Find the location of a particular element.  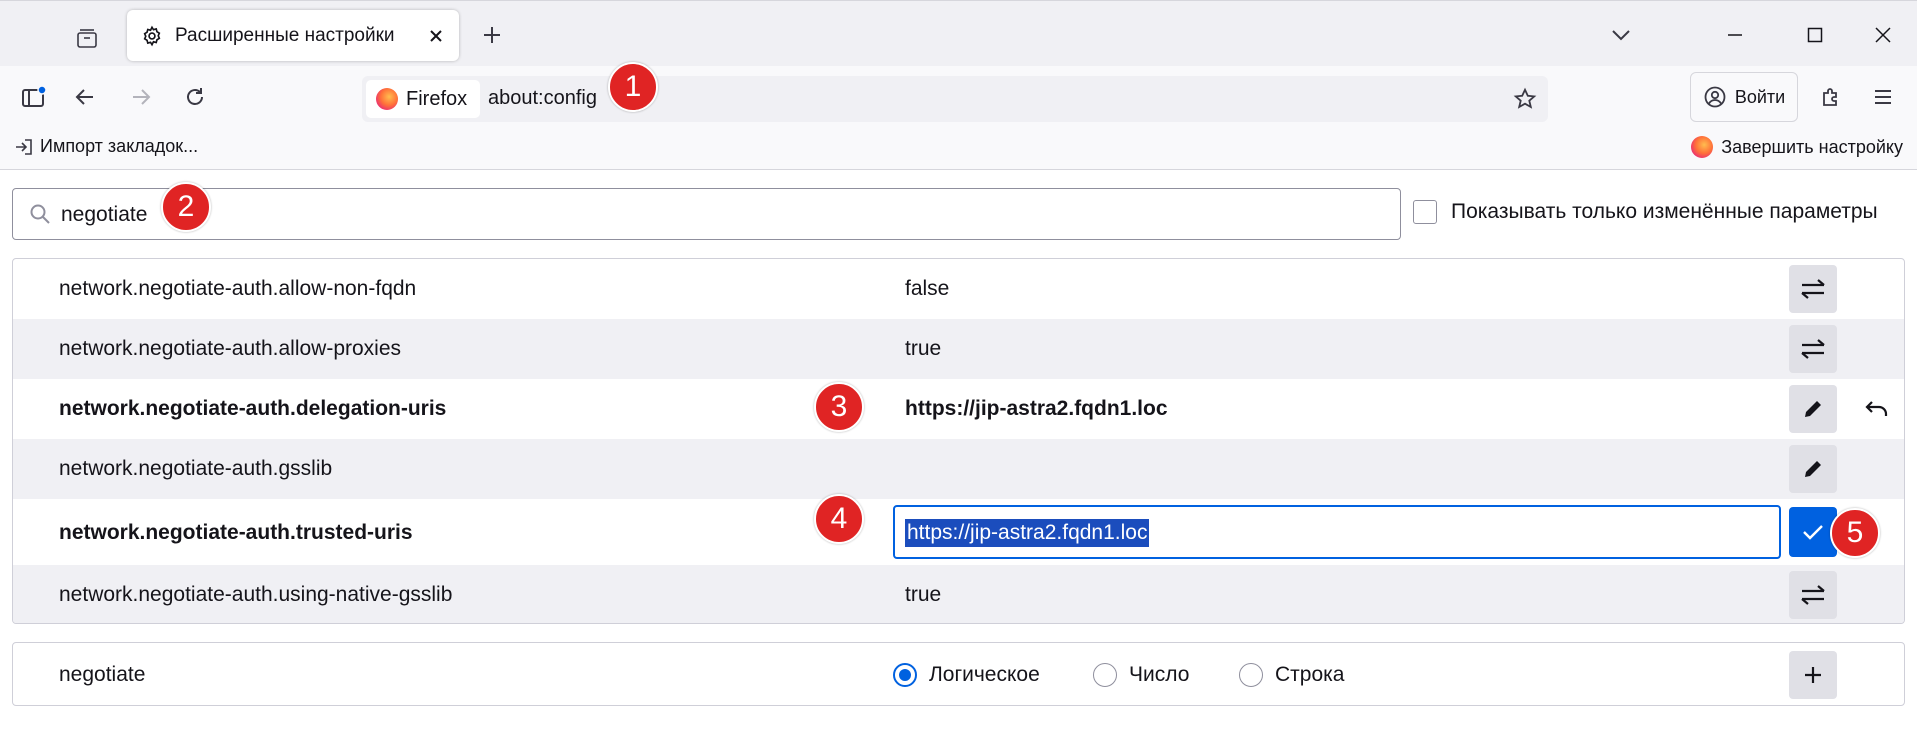

reload-icon is located at coordinates (195, 96).